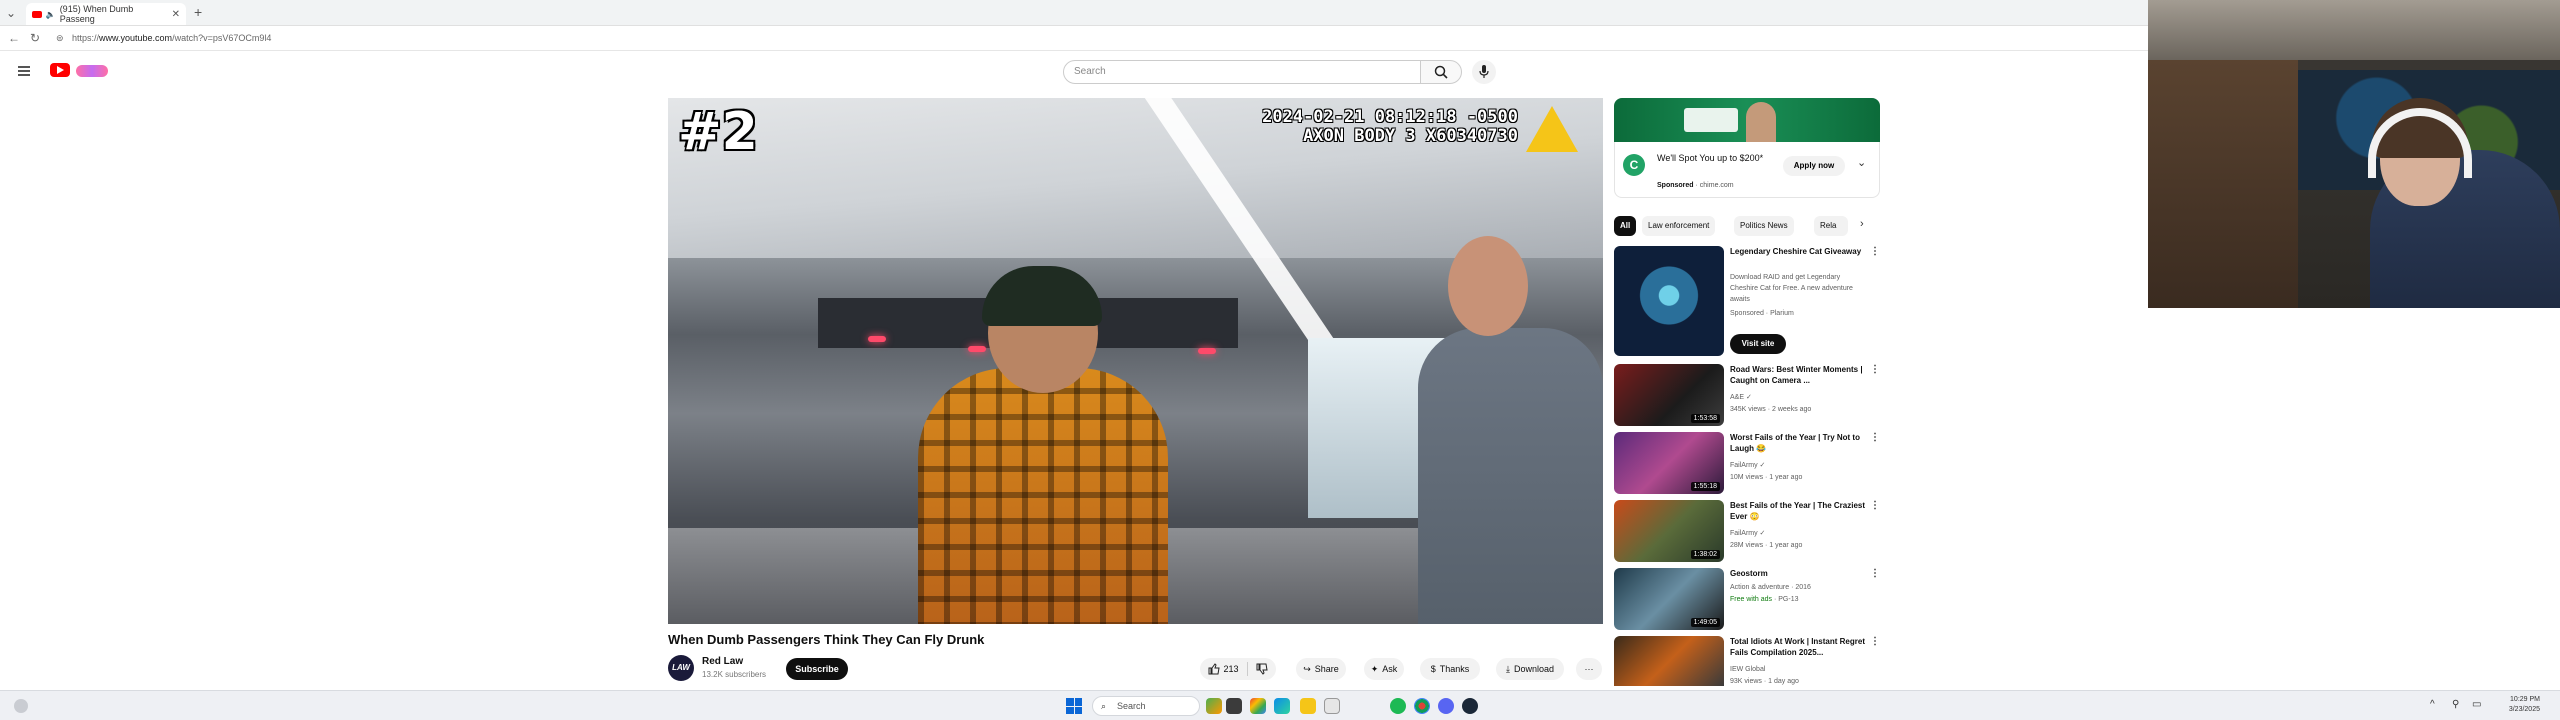 This screenshot has height=720, width=2560. Describe the element at coordinates (24, 71) in the screenshot. I see `guide-menu-icon` at that location.